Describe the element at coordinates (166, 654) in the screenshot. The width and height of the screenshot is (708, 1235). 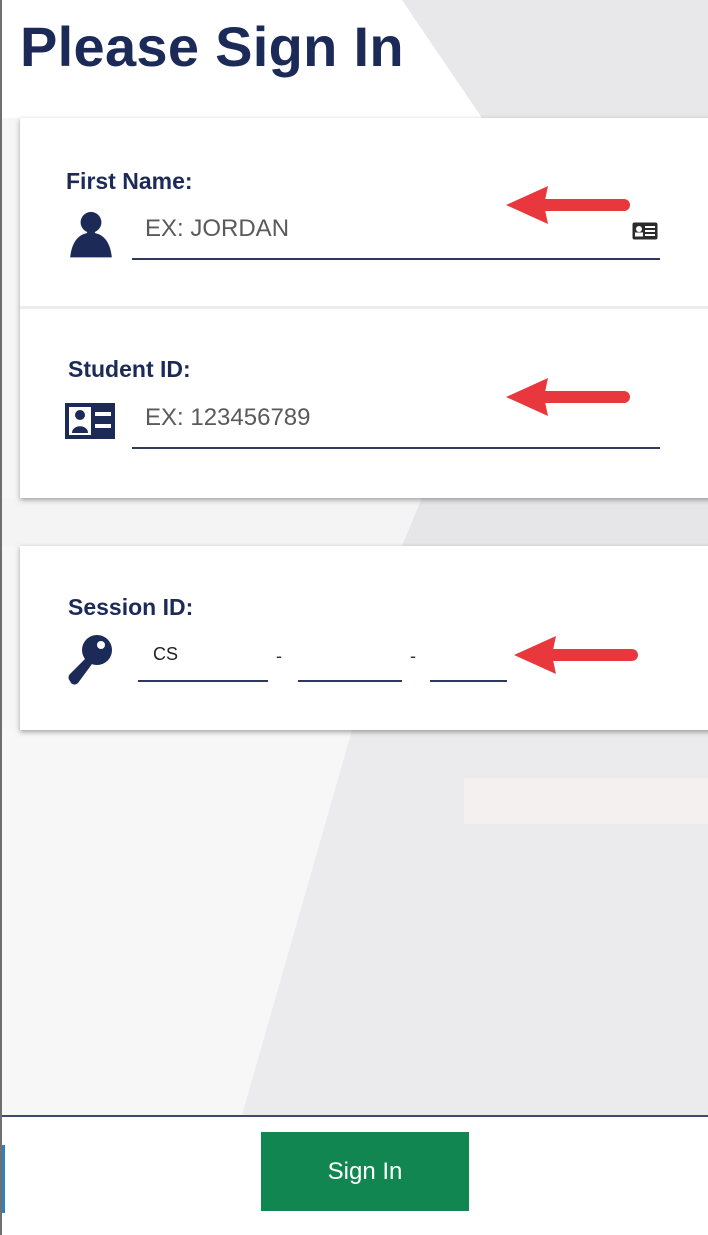
I see `session-segment-1-value: CS` at that location.